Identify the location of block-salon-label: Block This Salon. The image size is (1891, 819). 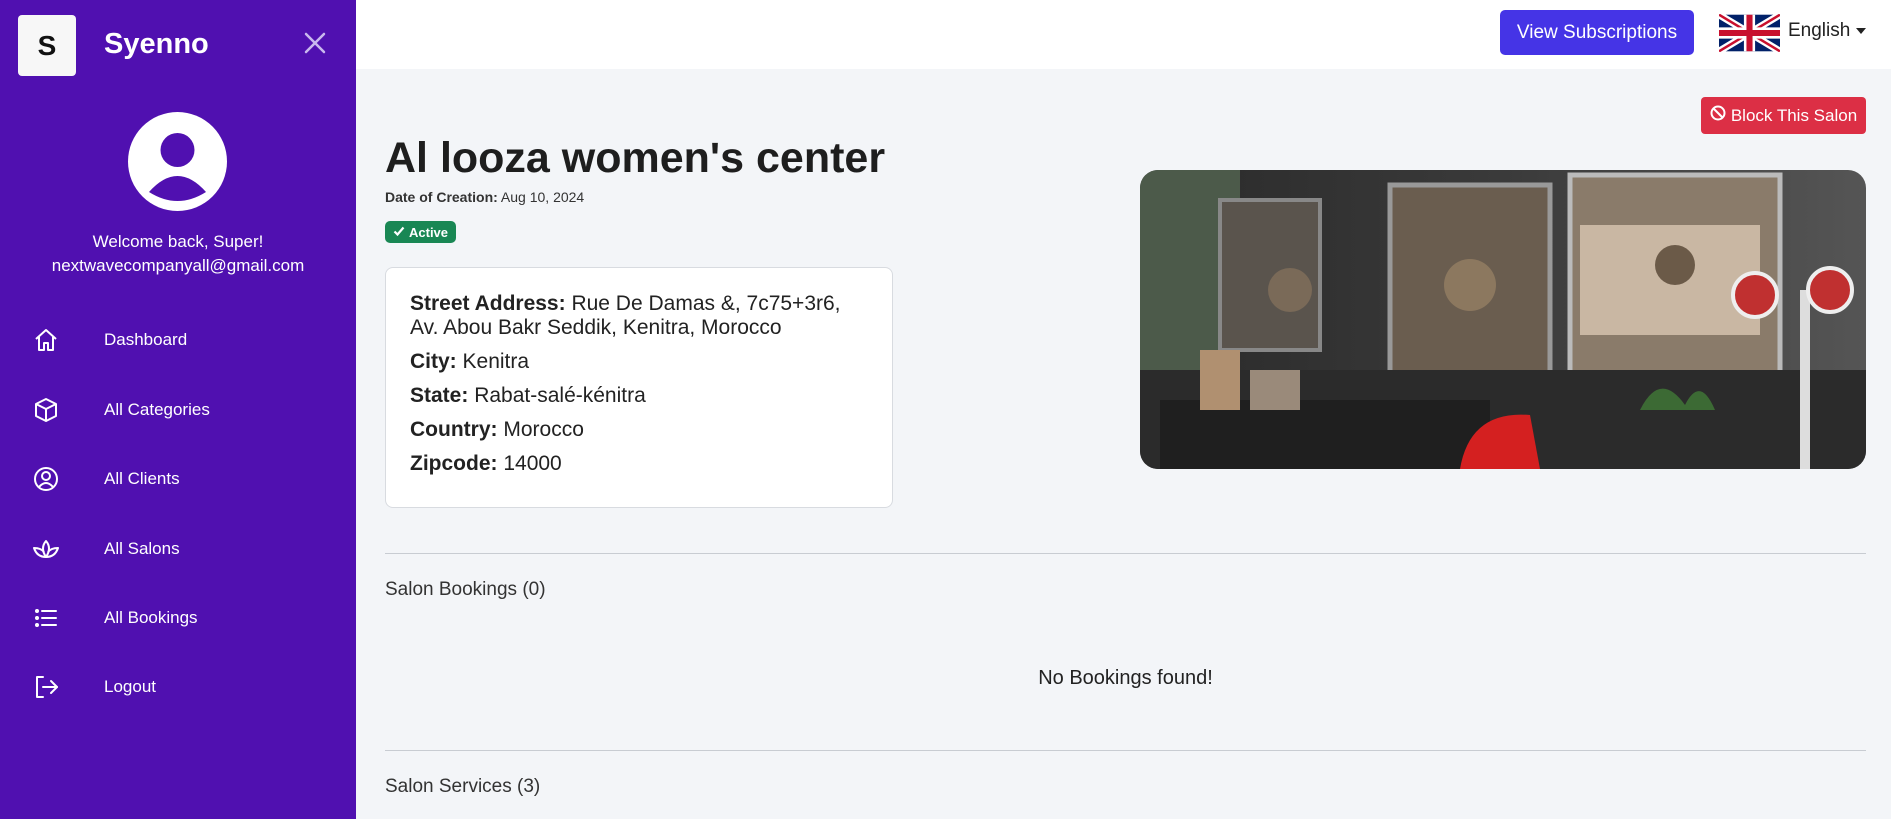
(1794, 115).